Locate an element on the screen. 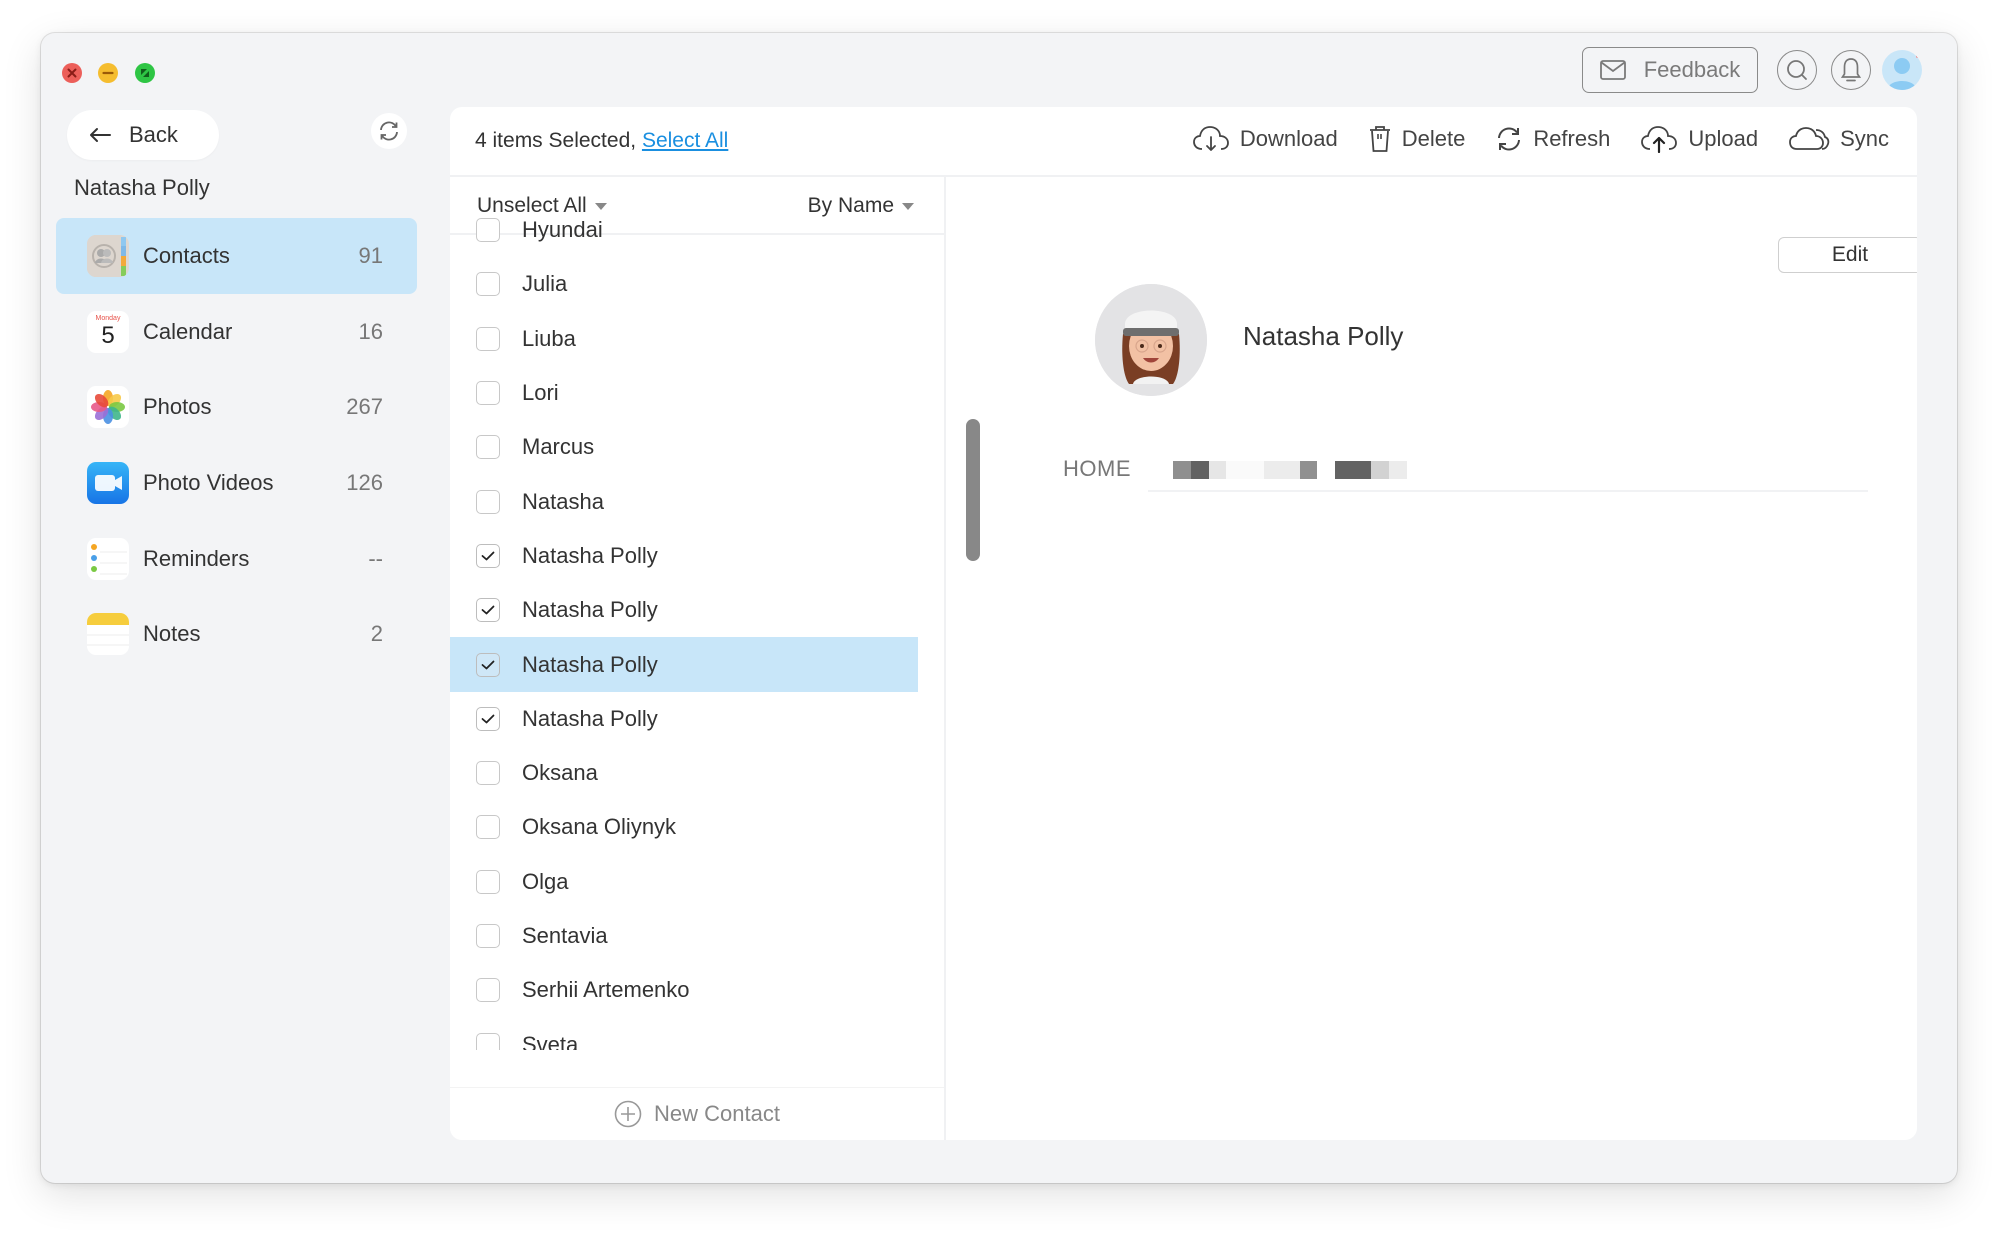  sidebar-item-label: Photos is located at coordinates (177, 407).